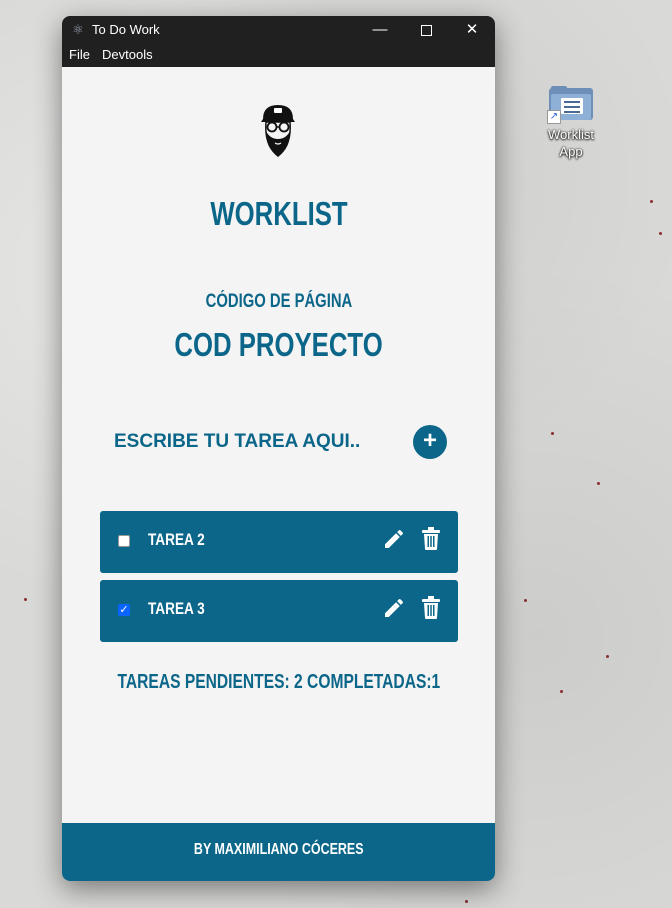 The width and height of the screenshot is (672, 908). I want to click on title-bar: ⚛ To Do Work — ✕, so click(278, 30).